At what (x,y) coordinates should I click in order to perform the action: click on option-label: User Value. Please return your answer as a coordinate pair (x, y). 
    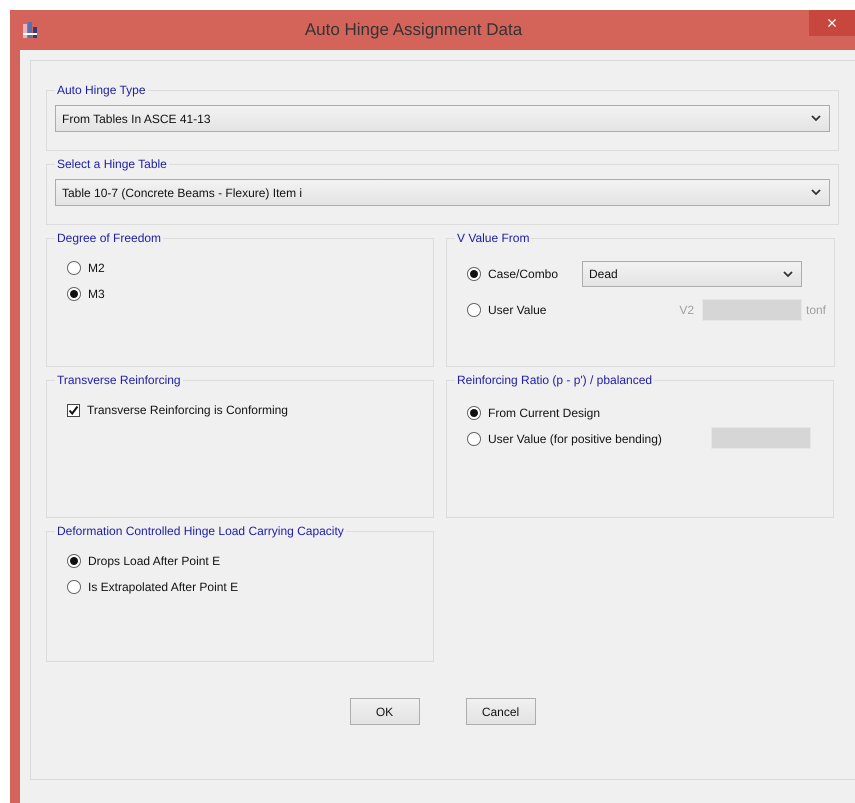
    Looking at the image, I should click on (517, 310).